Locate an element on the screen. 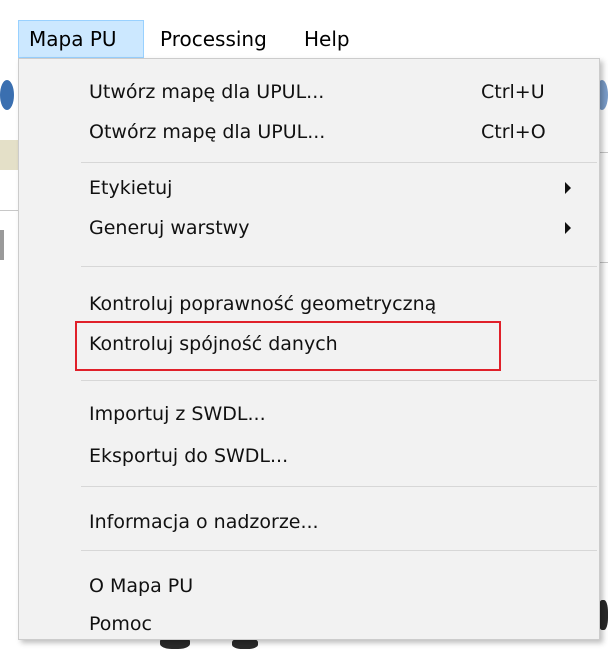 Image resolution: width=608 pixels, height=649 pixels. background-toolbar-icon is located at coordinates (7, 95).